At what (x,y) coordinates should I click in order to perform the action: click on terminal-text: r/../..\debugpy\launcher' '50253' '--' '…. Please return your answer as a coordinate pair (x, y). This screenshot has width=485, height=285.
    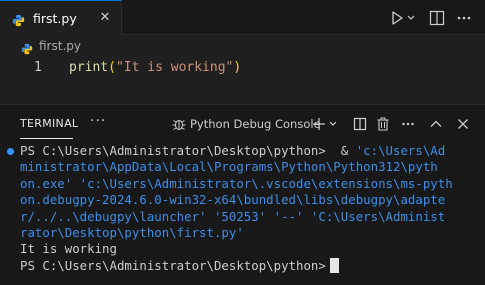
    Looking at the image, I should click on (233, 216).